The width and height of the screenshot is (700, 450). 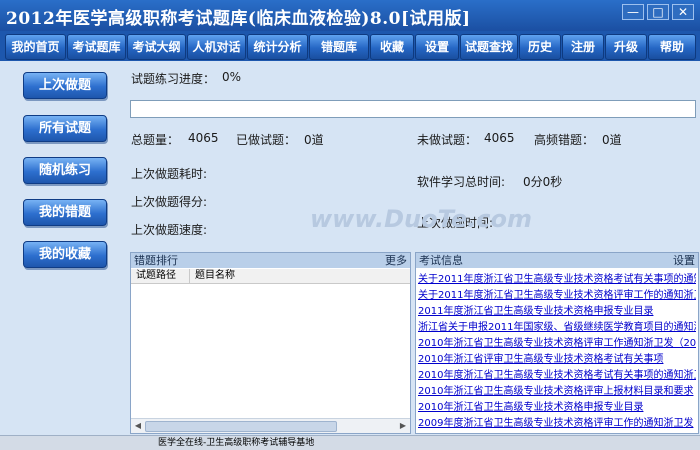 What do you see at coordinates (65, 170) in the screenshot?
I see `sidebar-random-practice: 随机练习` at bounding box center [65, 170].